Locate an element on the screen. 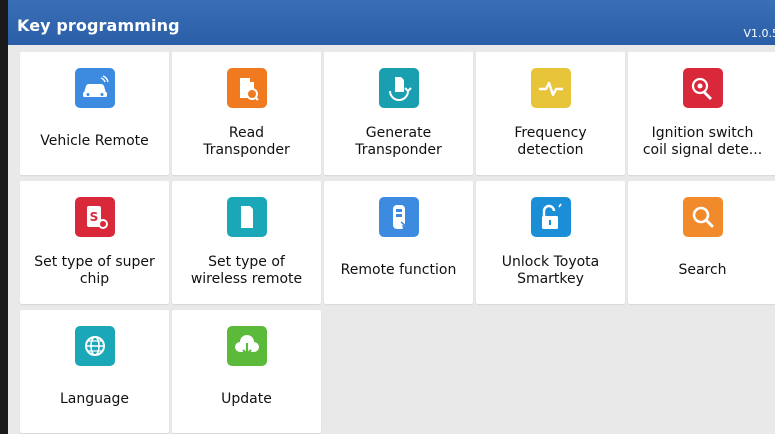  tile-language: Language is located at coordinates (94, 371).